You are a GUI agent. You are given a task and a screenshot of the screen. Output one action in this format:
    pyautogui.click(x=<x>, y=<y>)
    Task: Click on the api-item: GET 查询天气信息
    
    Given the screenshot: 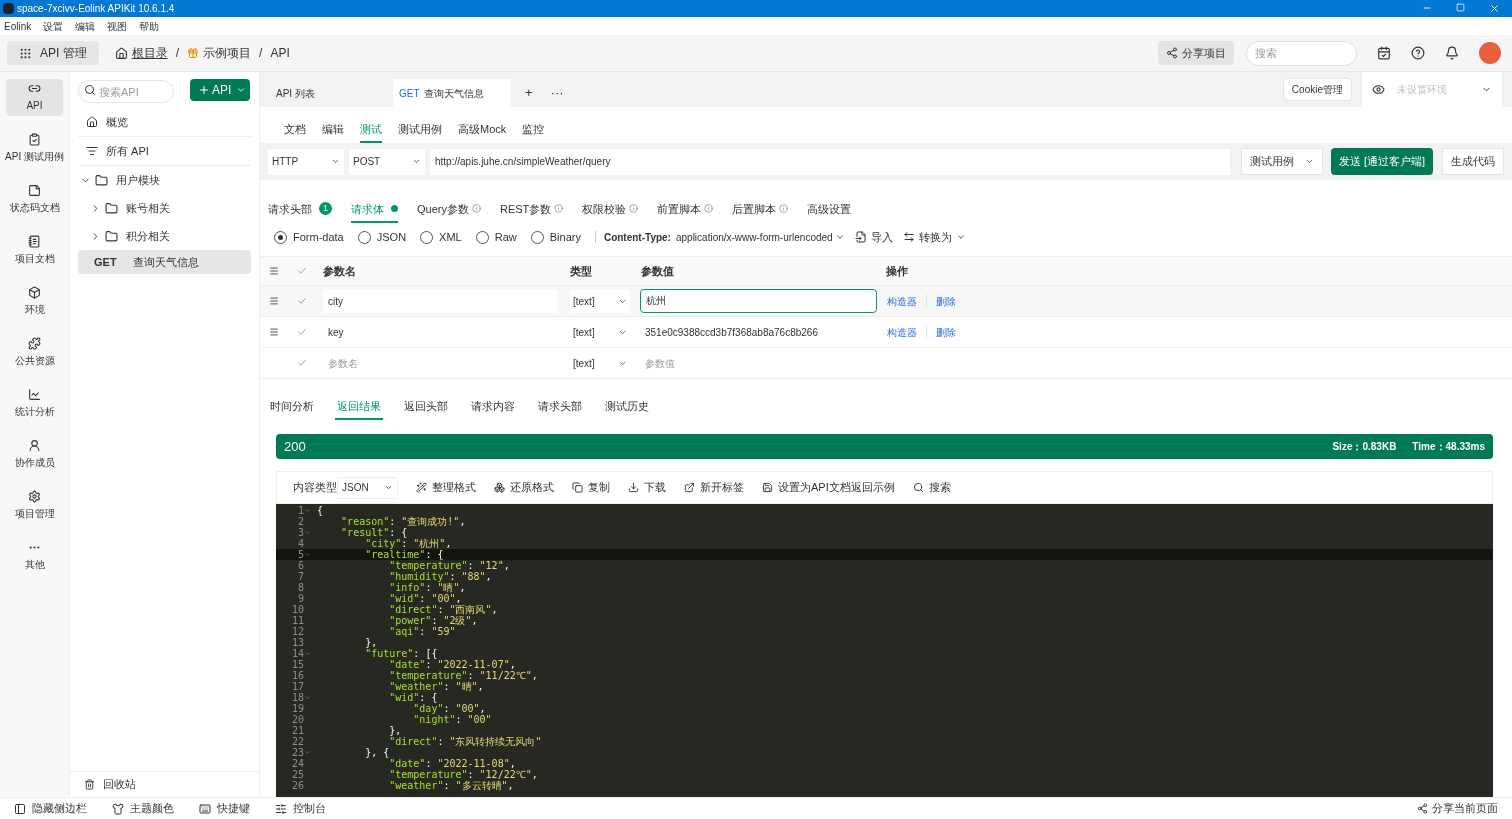 What is the action you would take?
    pyautogui.click(x=164, y=262)
    